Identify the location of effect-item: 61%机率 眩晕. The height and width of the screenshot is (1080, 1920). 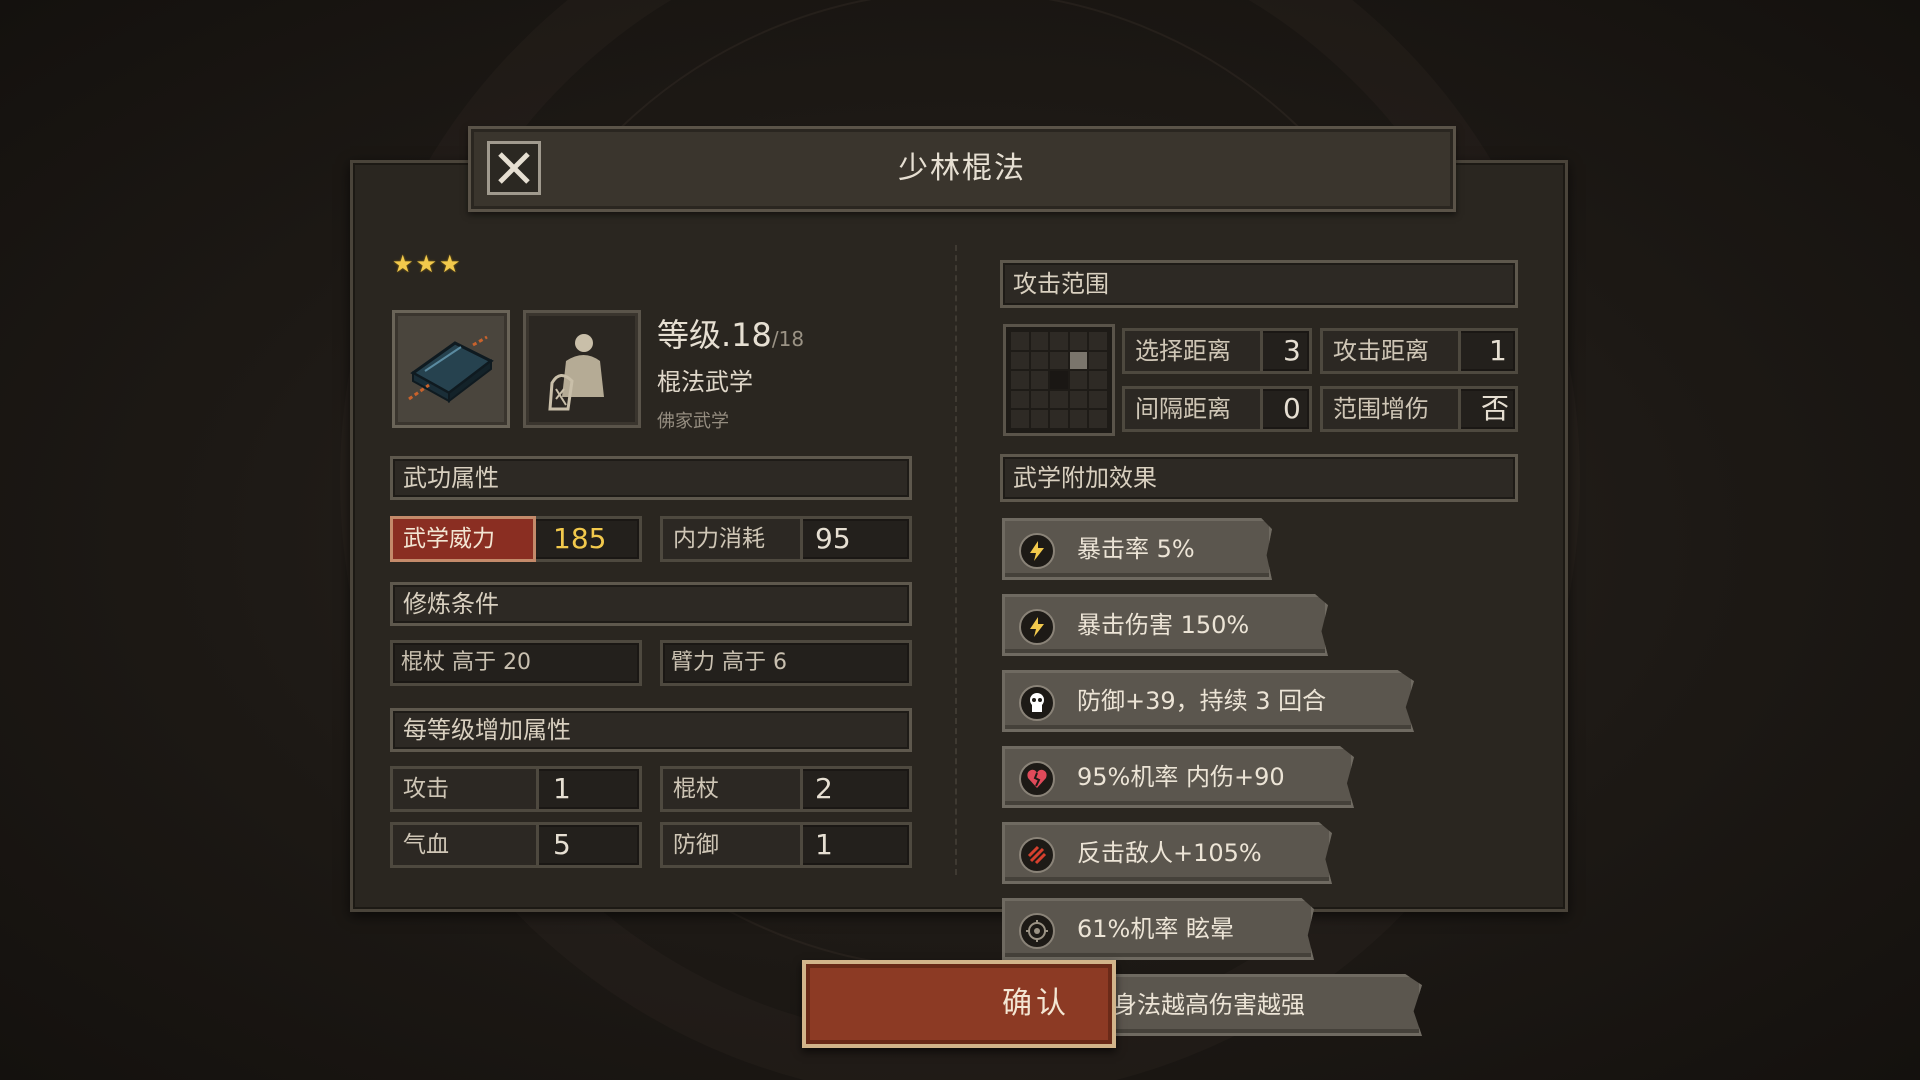
(1158, 929).